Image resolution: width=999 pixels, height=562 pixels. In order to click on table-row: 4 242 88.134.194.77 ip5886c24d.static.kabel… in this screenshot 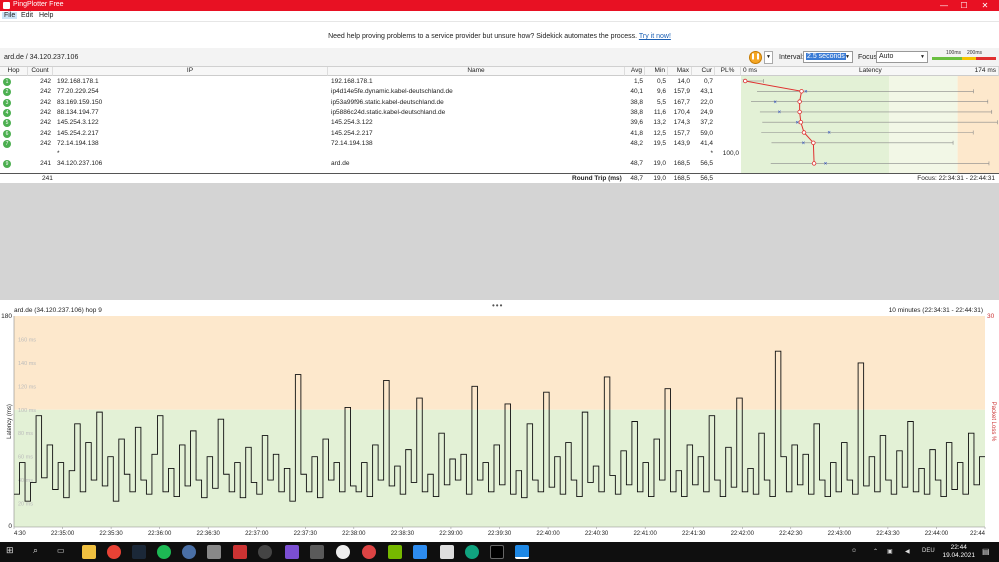, I will do `click(370, 113)`.